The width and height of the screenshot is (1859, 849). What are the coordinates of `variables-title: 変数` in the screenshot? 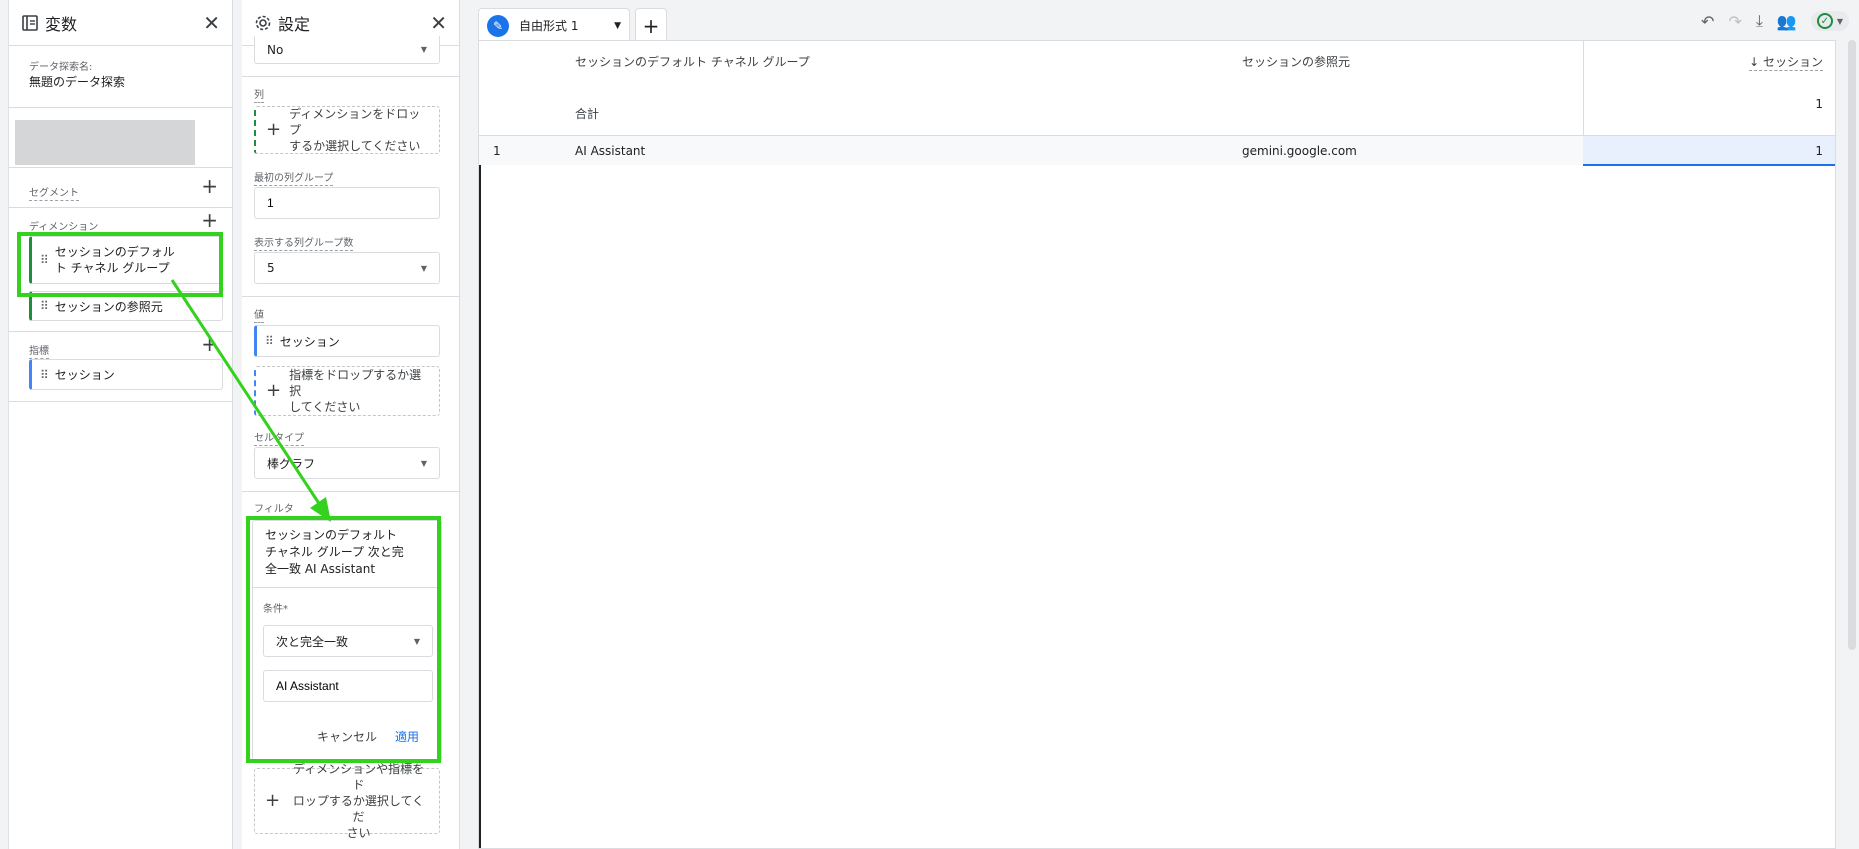 It's located at (61, 24).